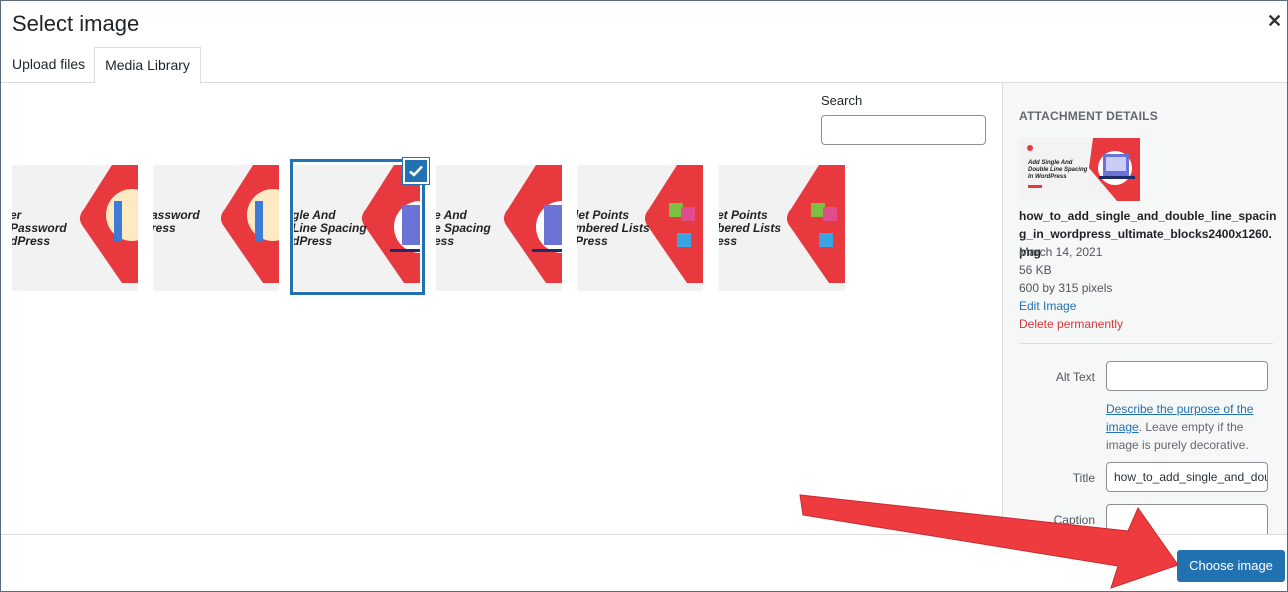  Describe the element at coordinates (1274, 21) in the screenshot. I see `close-icon: ✕` at that location.